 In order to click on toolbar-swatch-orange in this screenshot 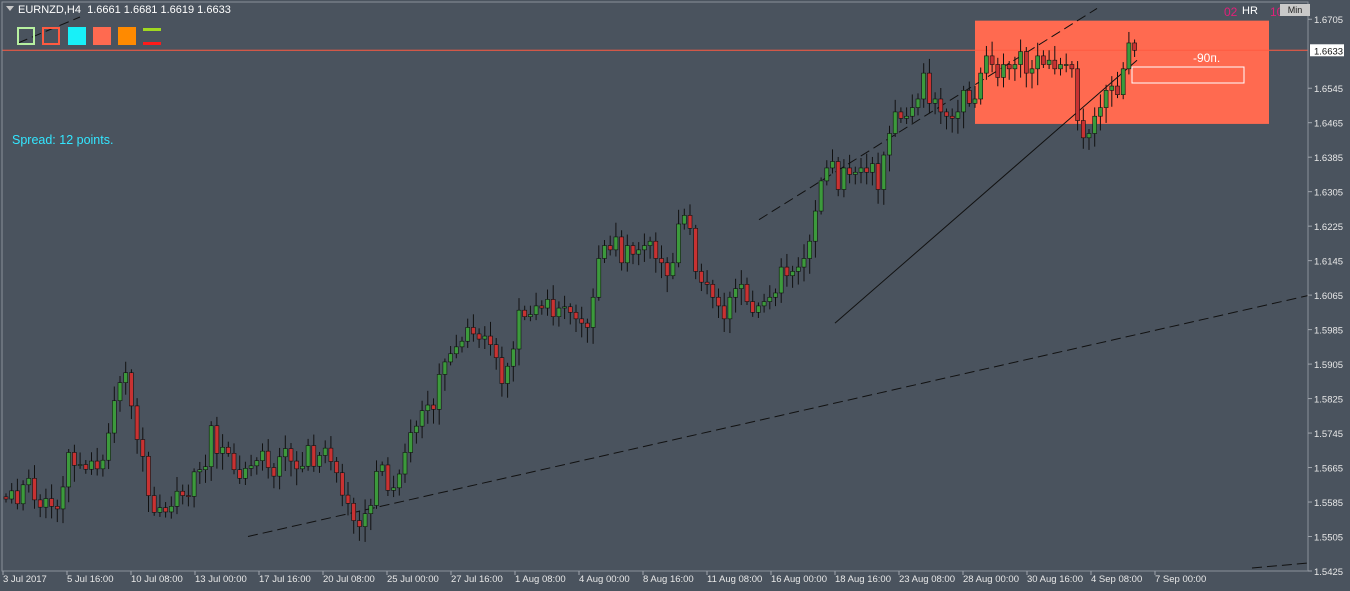, I will do `click(127, 36)`.